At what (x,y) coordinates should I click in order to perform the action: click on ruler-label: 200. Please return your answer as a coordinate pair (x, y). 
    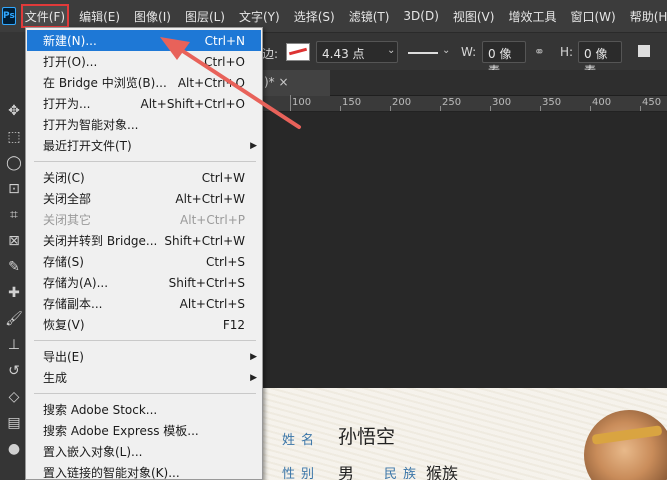
    Looking at the image, I should click on (402, 102).